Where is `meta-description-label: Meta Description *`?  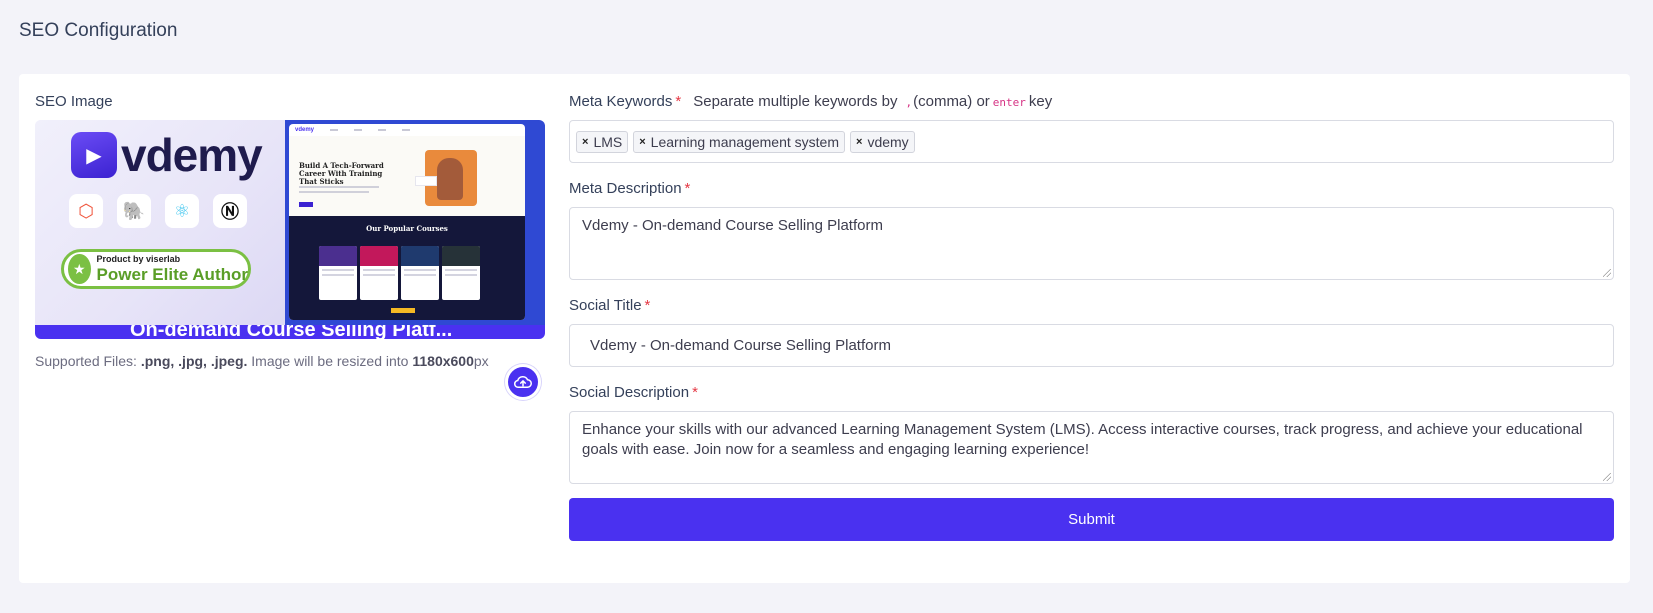 meta-description-label: Meta Description * is located at coordinates (1091, 189).